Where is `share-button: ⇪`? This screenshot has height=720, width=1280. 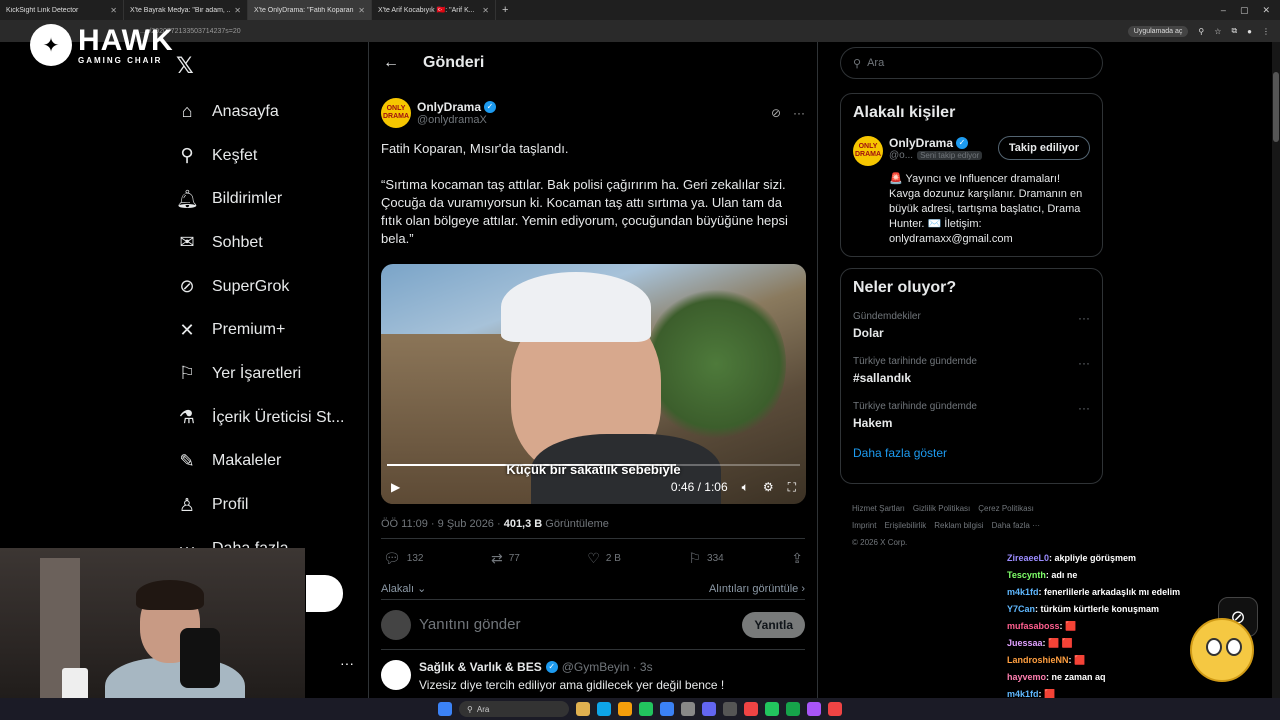
share-button: ⇪ is located at coordinates (797, 558).